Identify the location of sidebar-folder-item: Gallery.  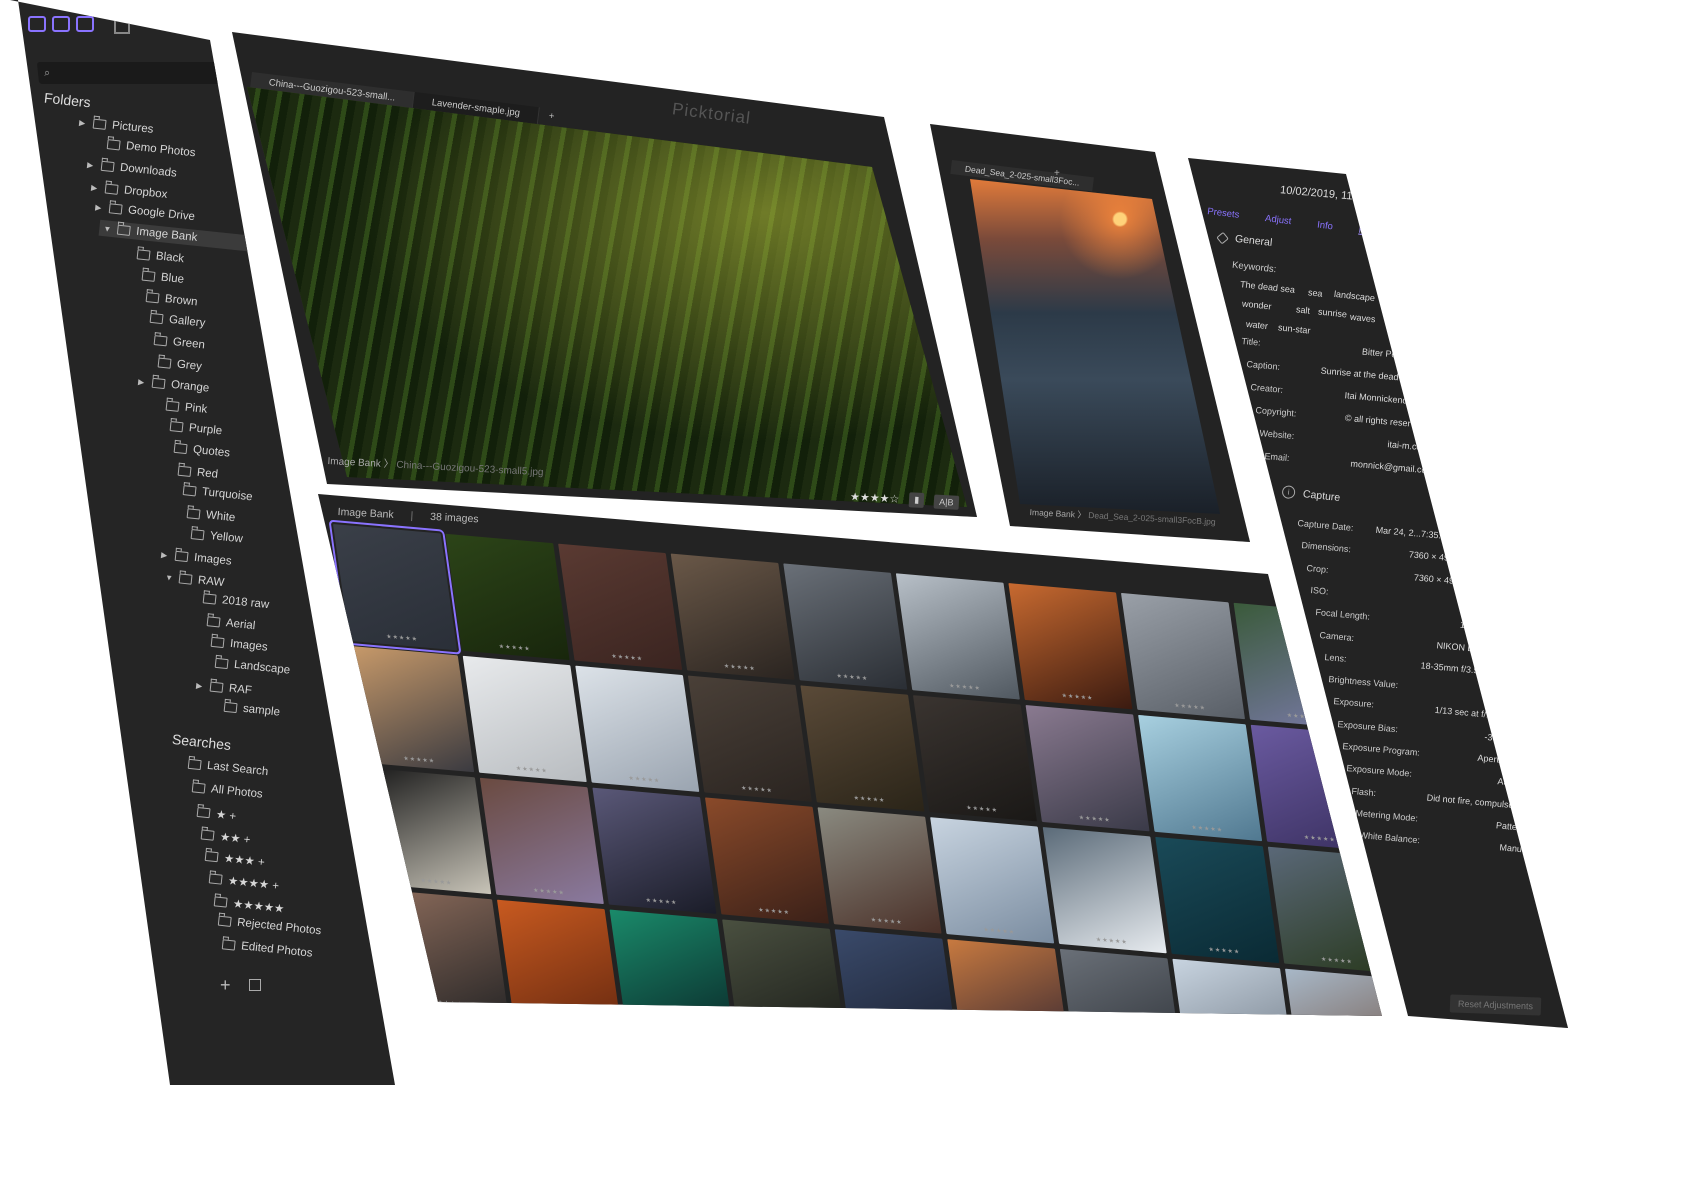
(170, 320).